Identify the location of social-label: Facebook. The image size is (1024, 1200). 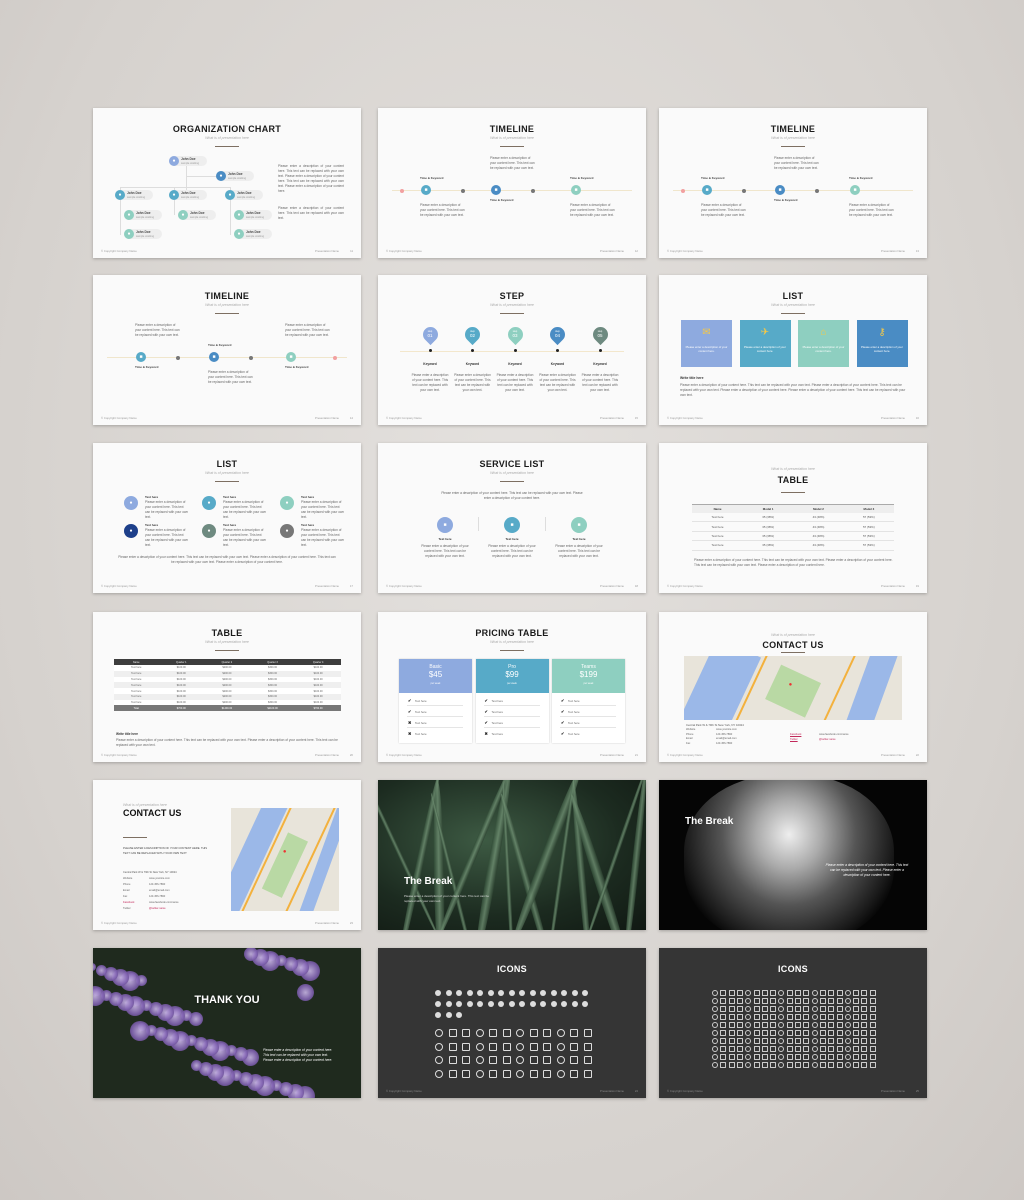
(795, 734).